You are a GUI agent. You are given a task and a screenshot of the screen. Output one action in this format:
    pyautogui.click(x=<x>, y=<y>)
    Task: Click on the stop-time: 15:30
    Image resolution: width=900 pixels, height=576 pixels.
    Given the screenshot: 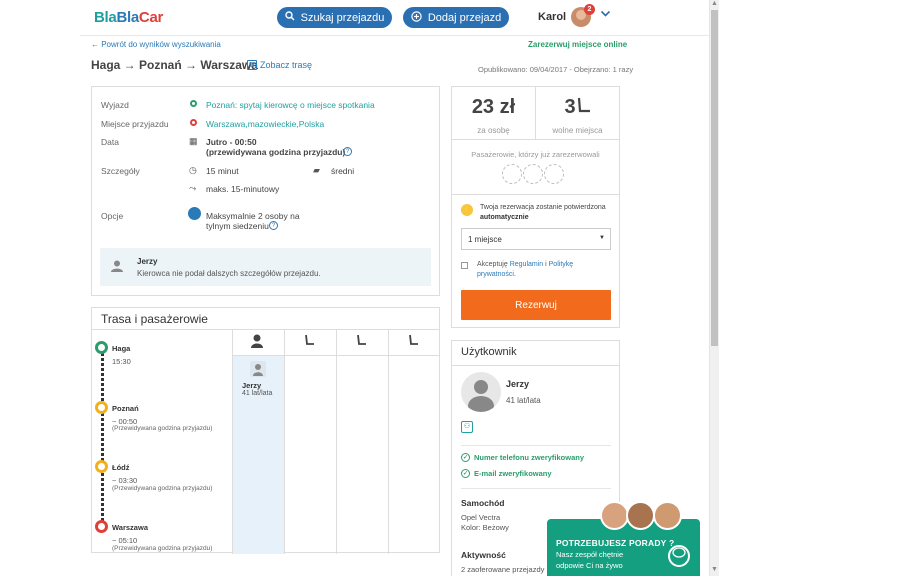 What is the action you would take?
    pyautogui.click(x=121, y=361)
    